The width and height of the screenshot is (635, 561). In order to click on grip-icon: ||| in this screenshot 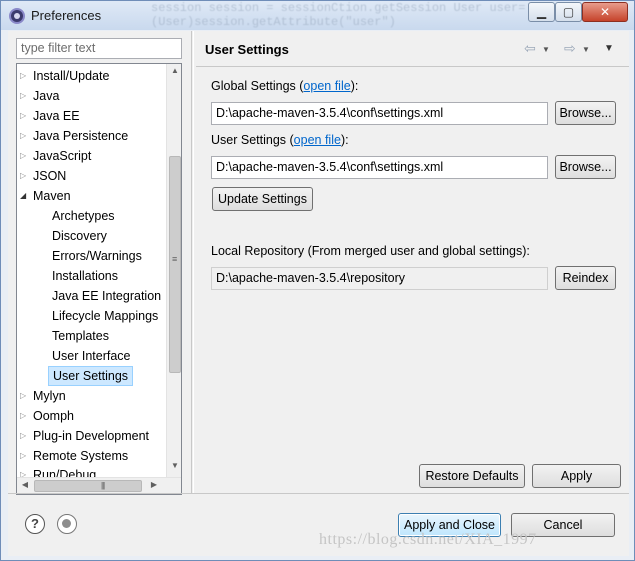, I will do `click(103, 485)`.